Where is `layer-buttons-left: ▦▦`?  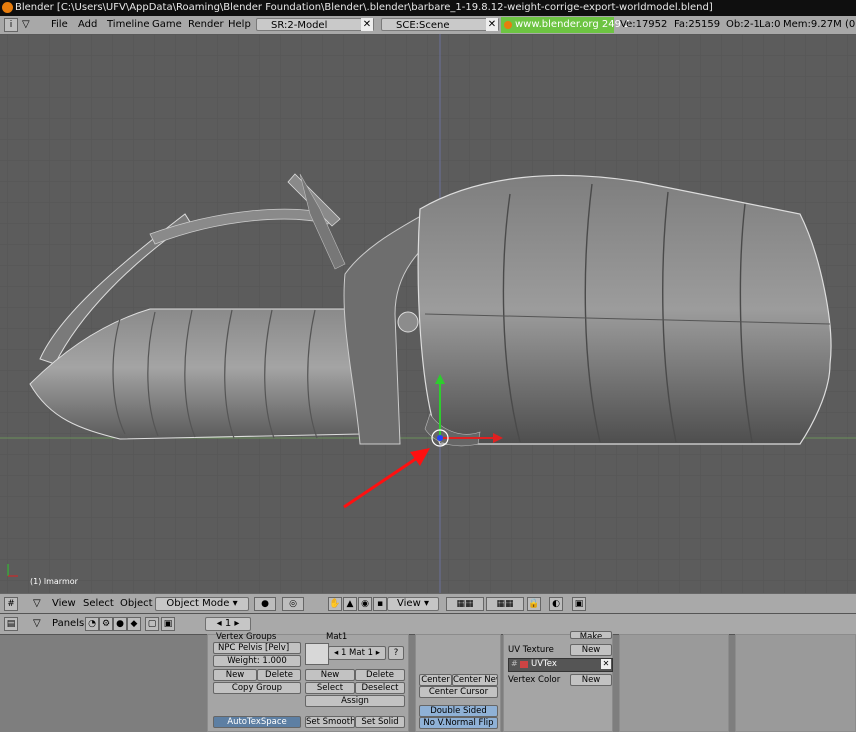
layer-buttons-left: ▦▦ is located at coordinates (465, 604).